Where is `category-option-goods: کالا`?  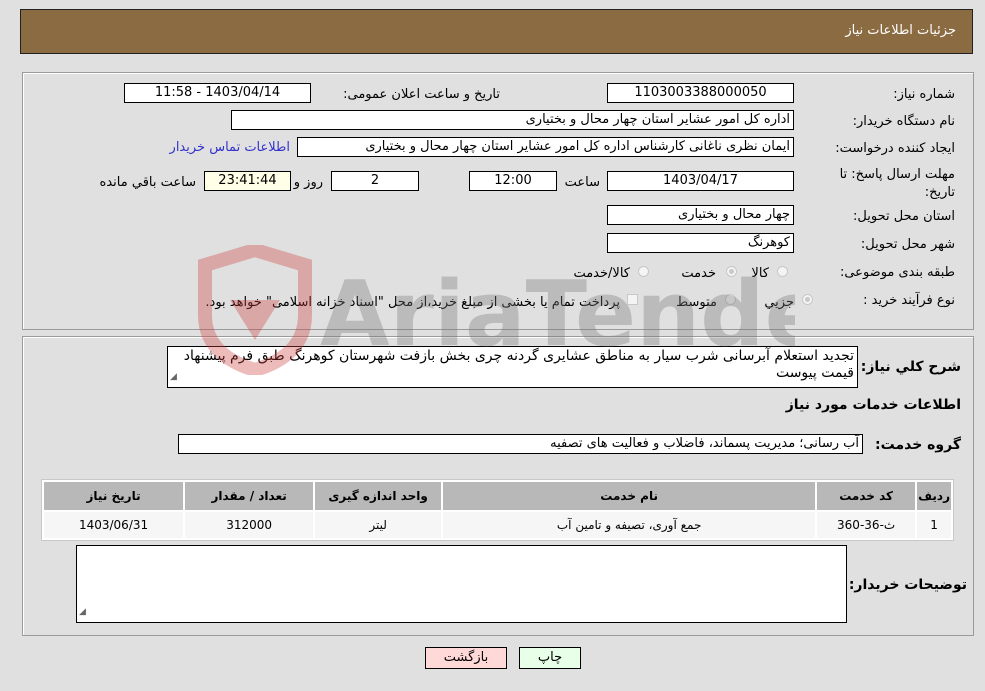
category-option-goods: کالا is located at coordinates (760, 273).